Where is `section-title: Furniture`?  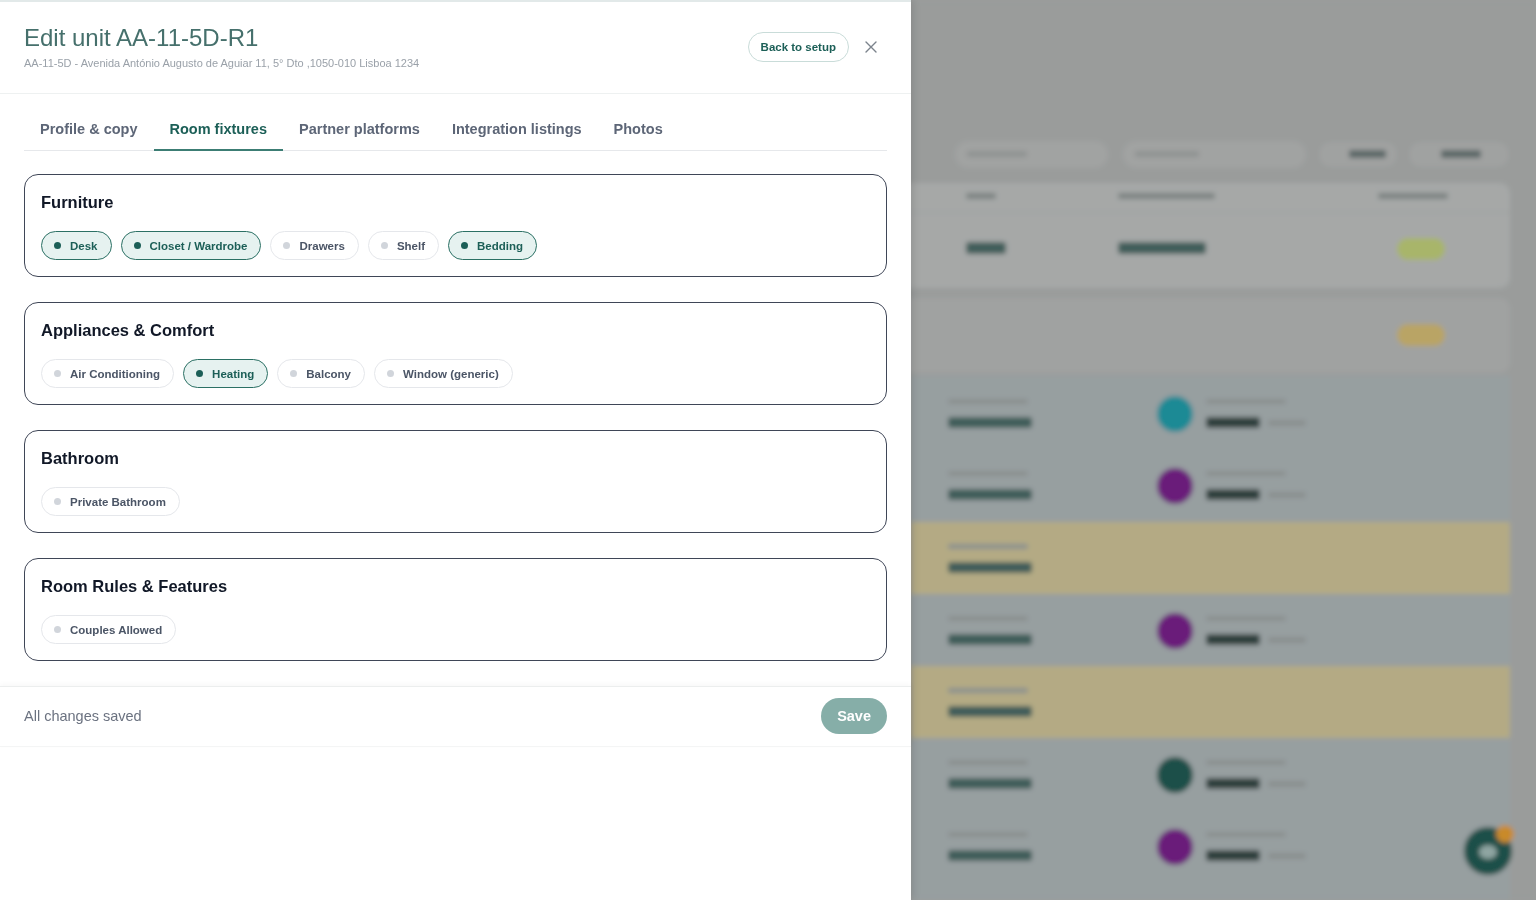 section-title: Furniture is located at coordinates (78, 202).